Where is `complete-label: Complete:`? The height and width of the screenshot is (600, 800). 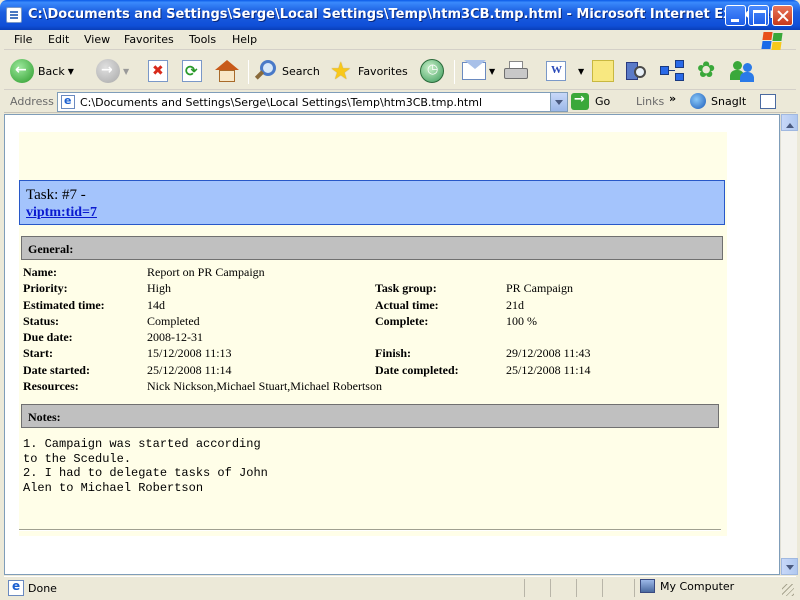
complete-label: Complete: is located at coordinates (402, 321).